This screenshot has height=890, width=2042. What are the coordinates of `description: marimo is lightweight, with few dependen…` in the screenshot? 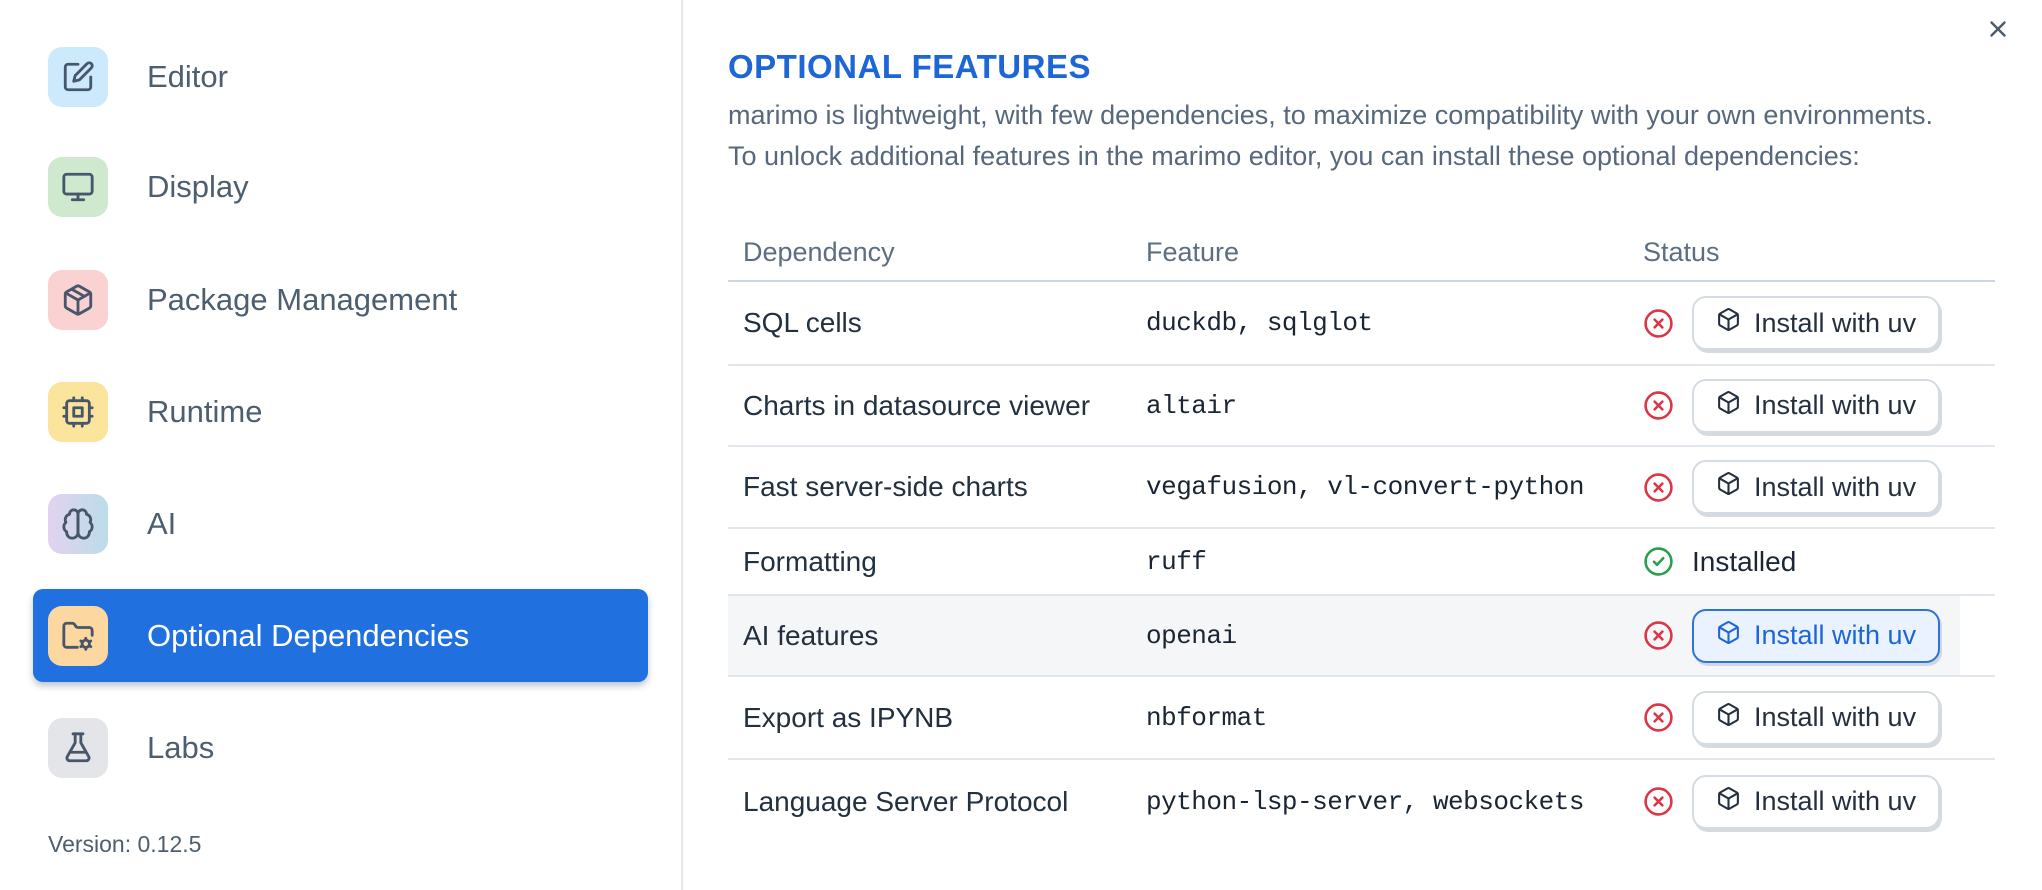 It's located at (1363, 136).